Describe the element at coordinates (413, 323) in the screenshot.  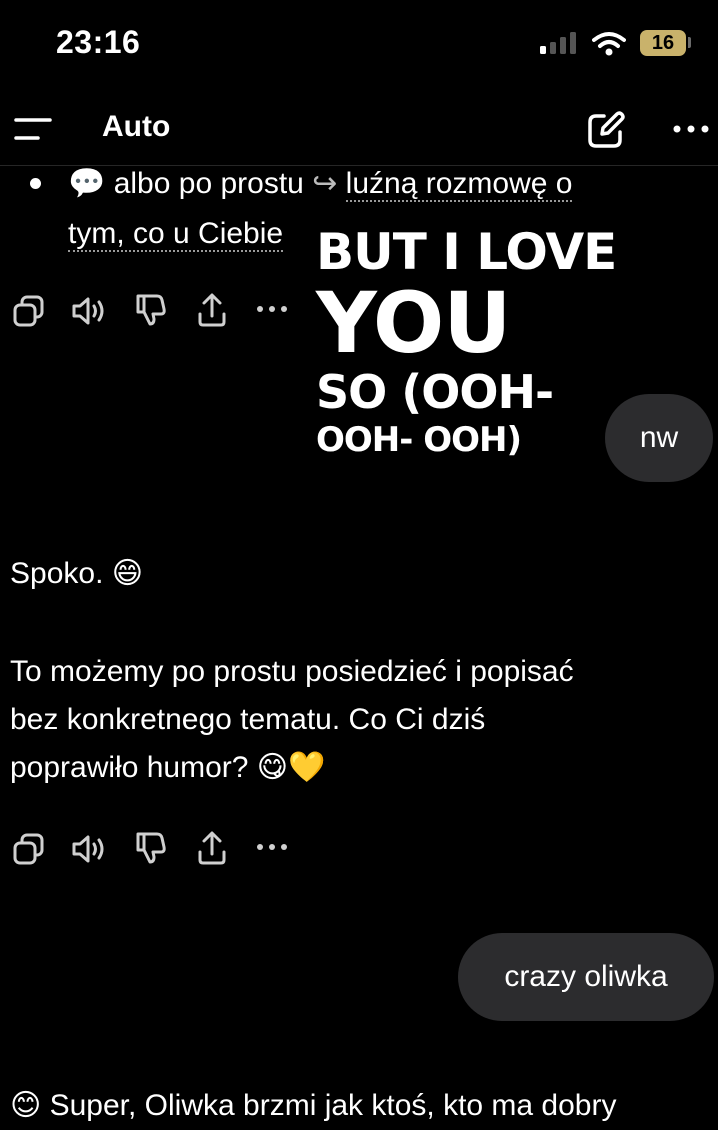
I see `lyrics-line-2: YOU` at that location.